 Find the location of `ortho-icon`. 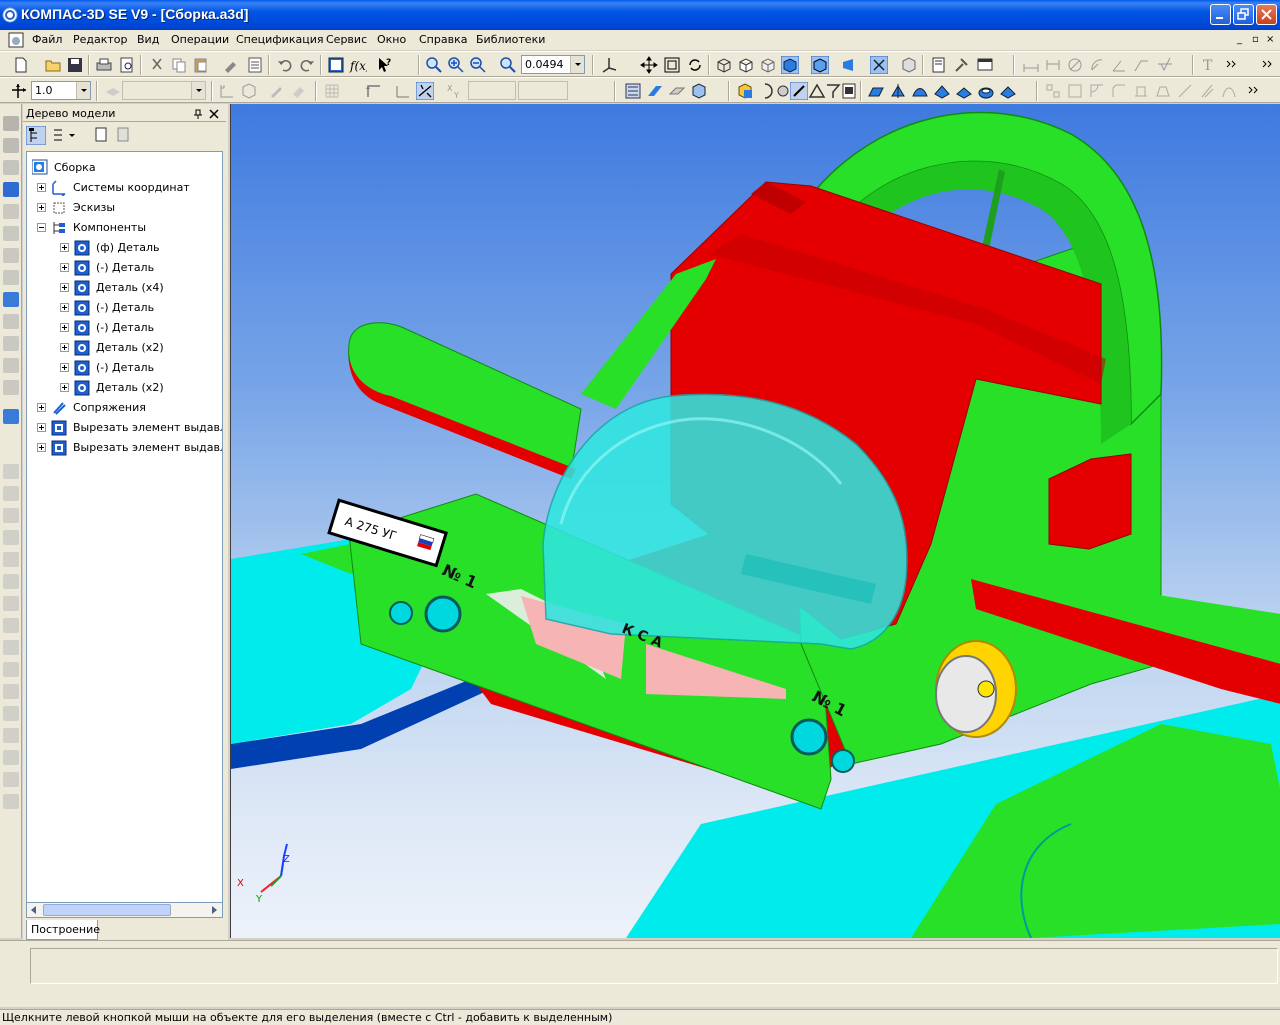

ortho-icon is located at coordinates (373, 91).